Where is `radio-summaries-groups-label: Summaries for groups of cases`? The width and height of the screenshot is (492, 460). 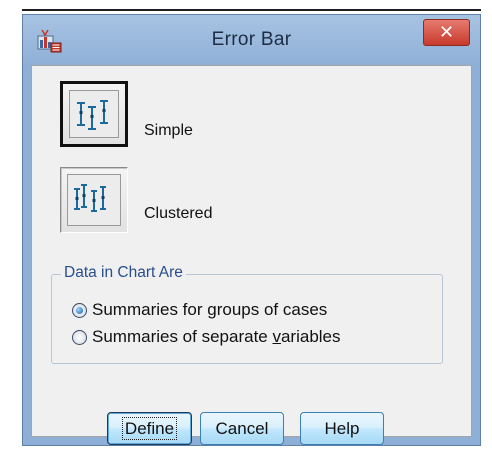
radio-summaries-groups-label: Summaries for groups of cases is located at coordinates (210, 309).